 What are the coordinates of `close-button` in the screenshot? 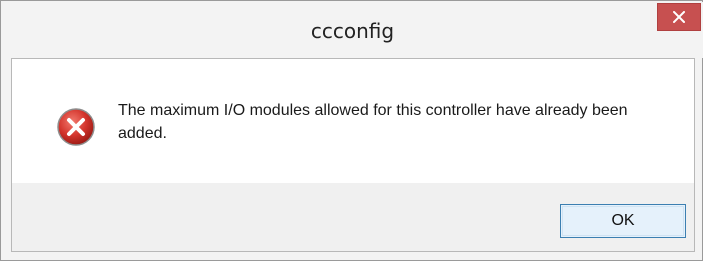 It's located at (679, 17).